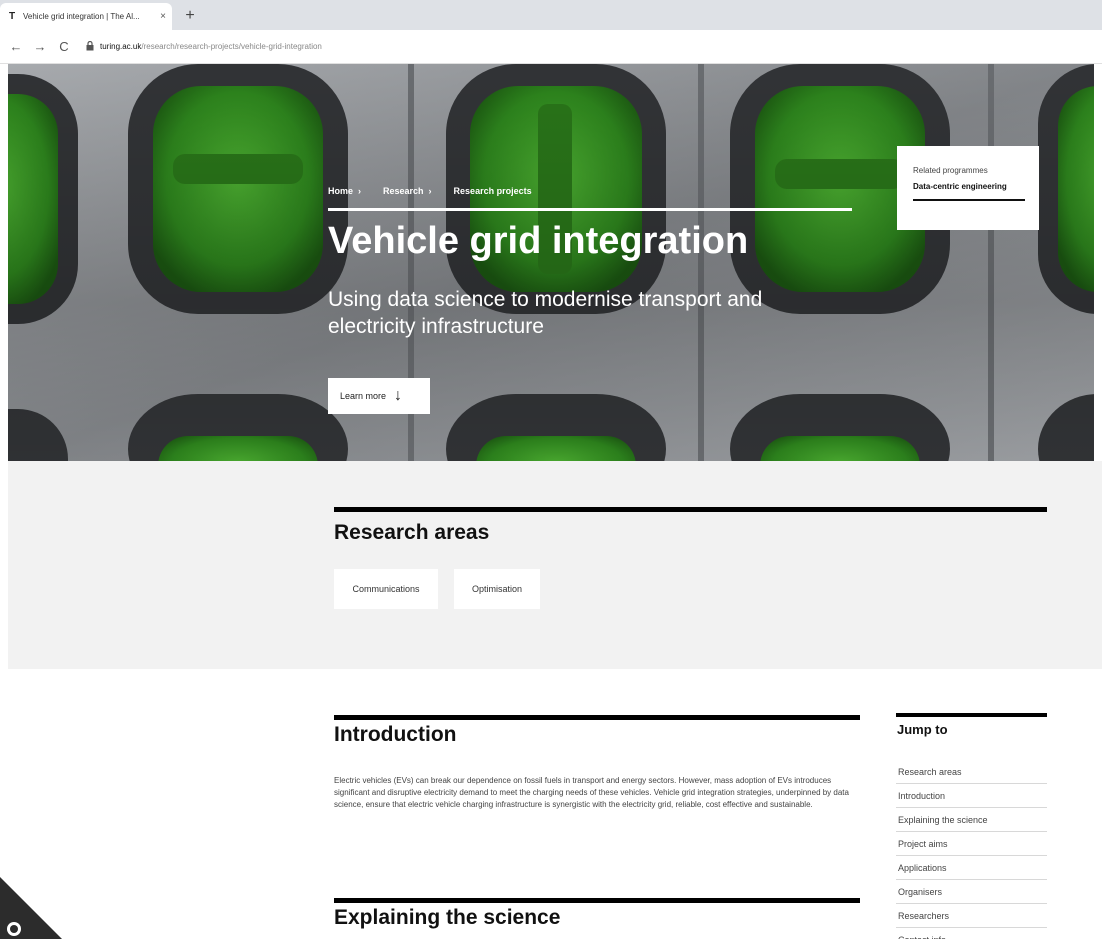 This screenshot has height=939, width=1102. What do you see at coordinates (121, 46) in the screenshot?
I see `url-host: turing.ac.uk` at bounding box center [121, 46].